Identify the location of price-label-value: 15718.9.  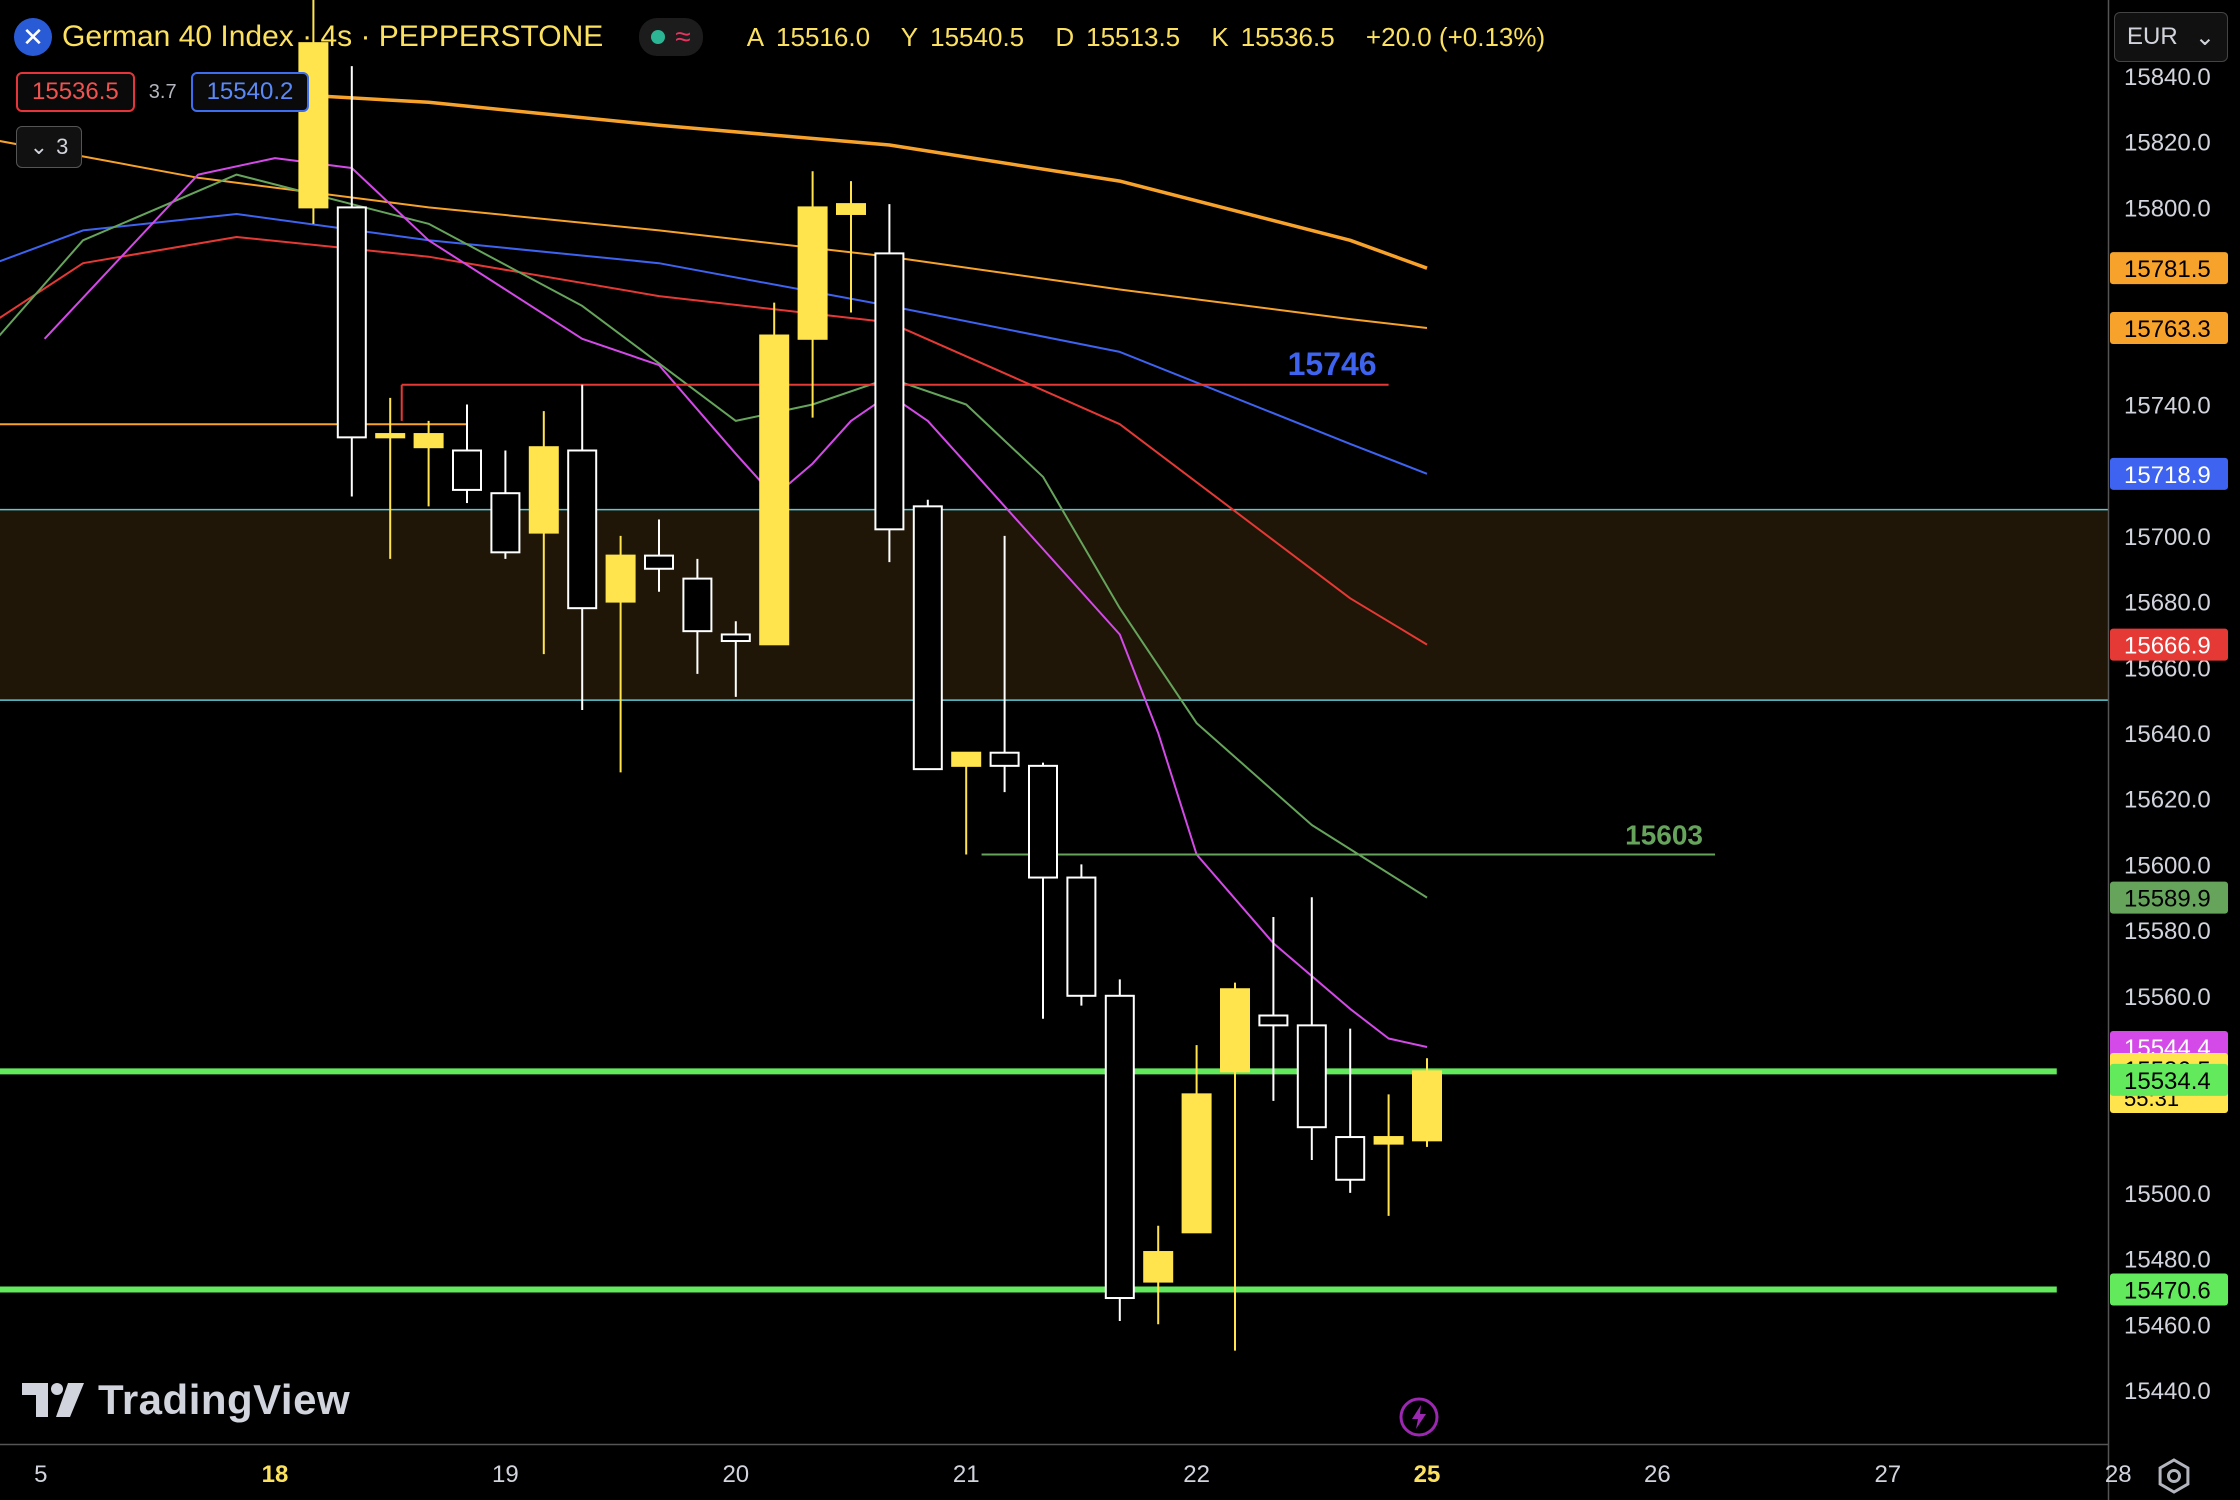
(2167, 475).